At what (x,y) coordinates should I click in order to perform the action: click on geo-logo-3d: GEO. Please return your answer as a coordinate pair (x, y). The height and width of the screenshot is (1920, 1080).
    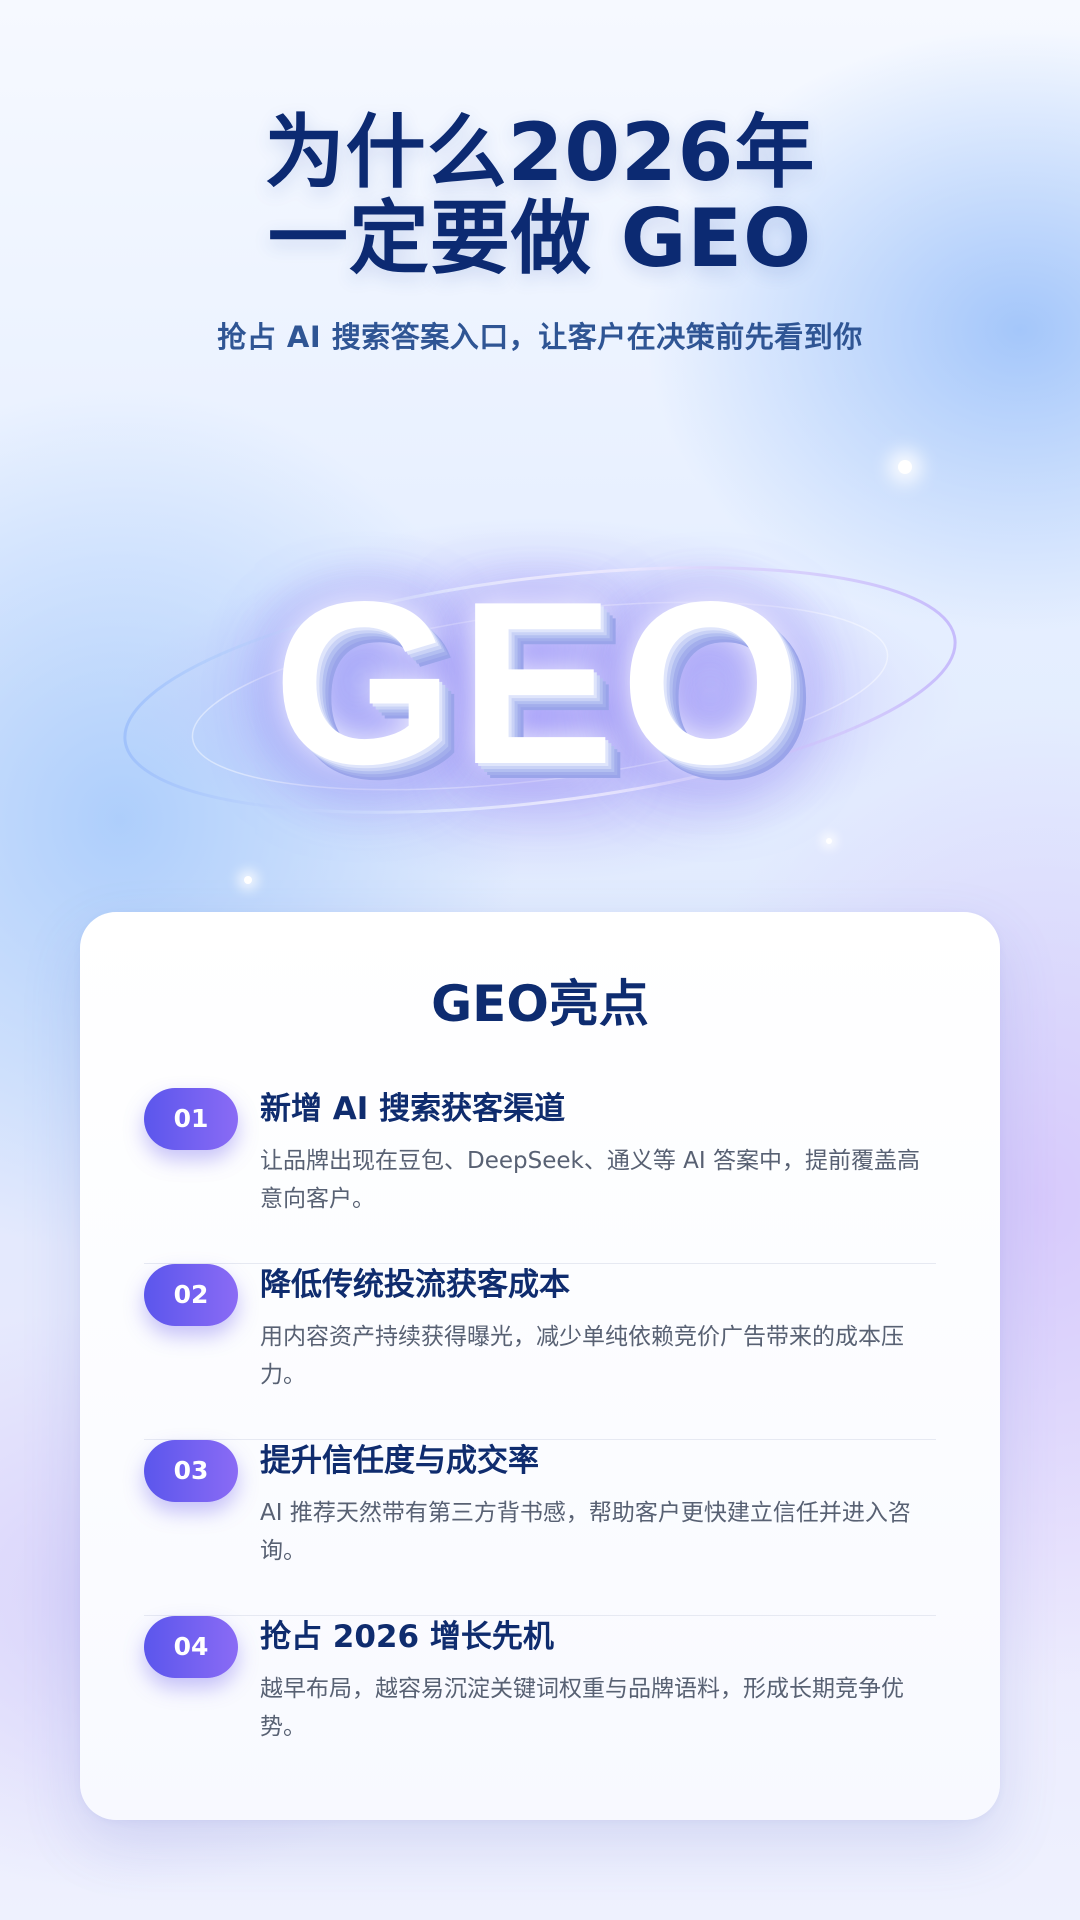
    Looking at the image, I should click on (540, 683).